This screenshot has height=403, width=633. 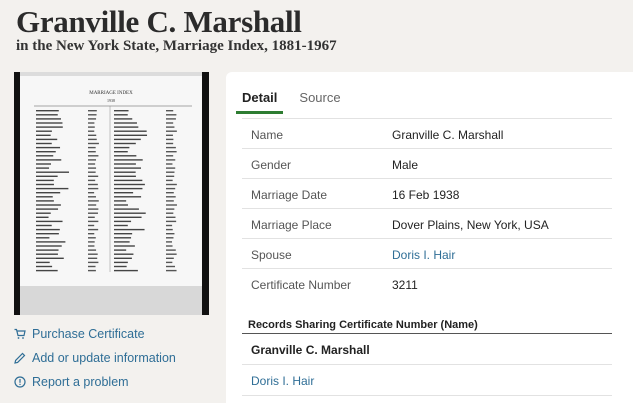 I want to click on detail-row-spouse: Spouse Doris I. Hair, so click(x=427, y=253).